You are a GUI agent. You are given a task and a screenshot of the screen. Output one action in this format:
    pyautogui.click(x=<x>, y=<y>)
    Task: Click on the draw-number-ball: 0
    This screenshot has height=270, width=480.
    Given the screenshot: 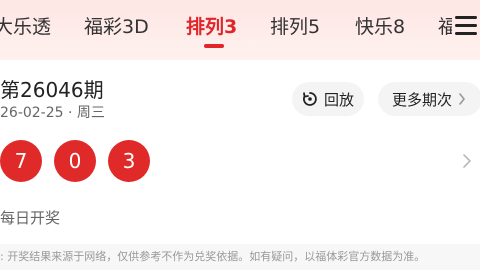 What is the action you would take?
    pyautogui.click(x=75, y=161)
    